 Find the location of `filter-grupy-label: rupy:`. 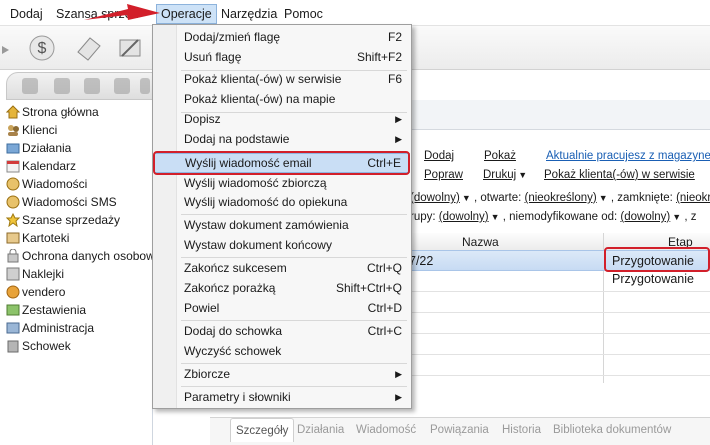

filter-grupy-label: rupy: is located at coordinates (423, 217).